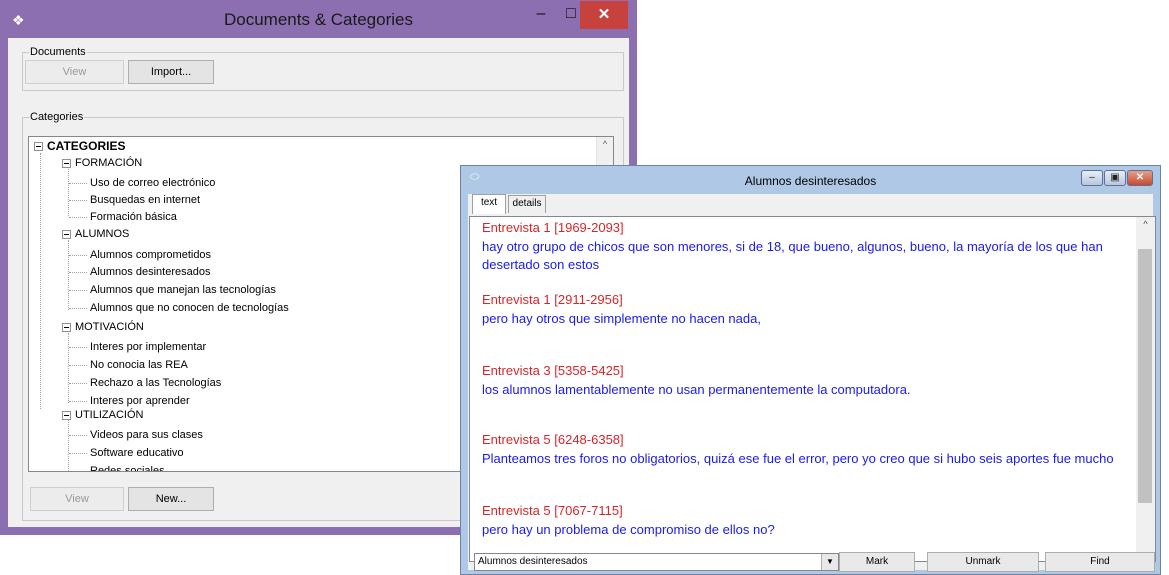  What do you see at coordinates (183, 290) in the screenshot?
I see `tree-item: Alumnos que manejan las tecnologías` at bounding box center [183, 290].